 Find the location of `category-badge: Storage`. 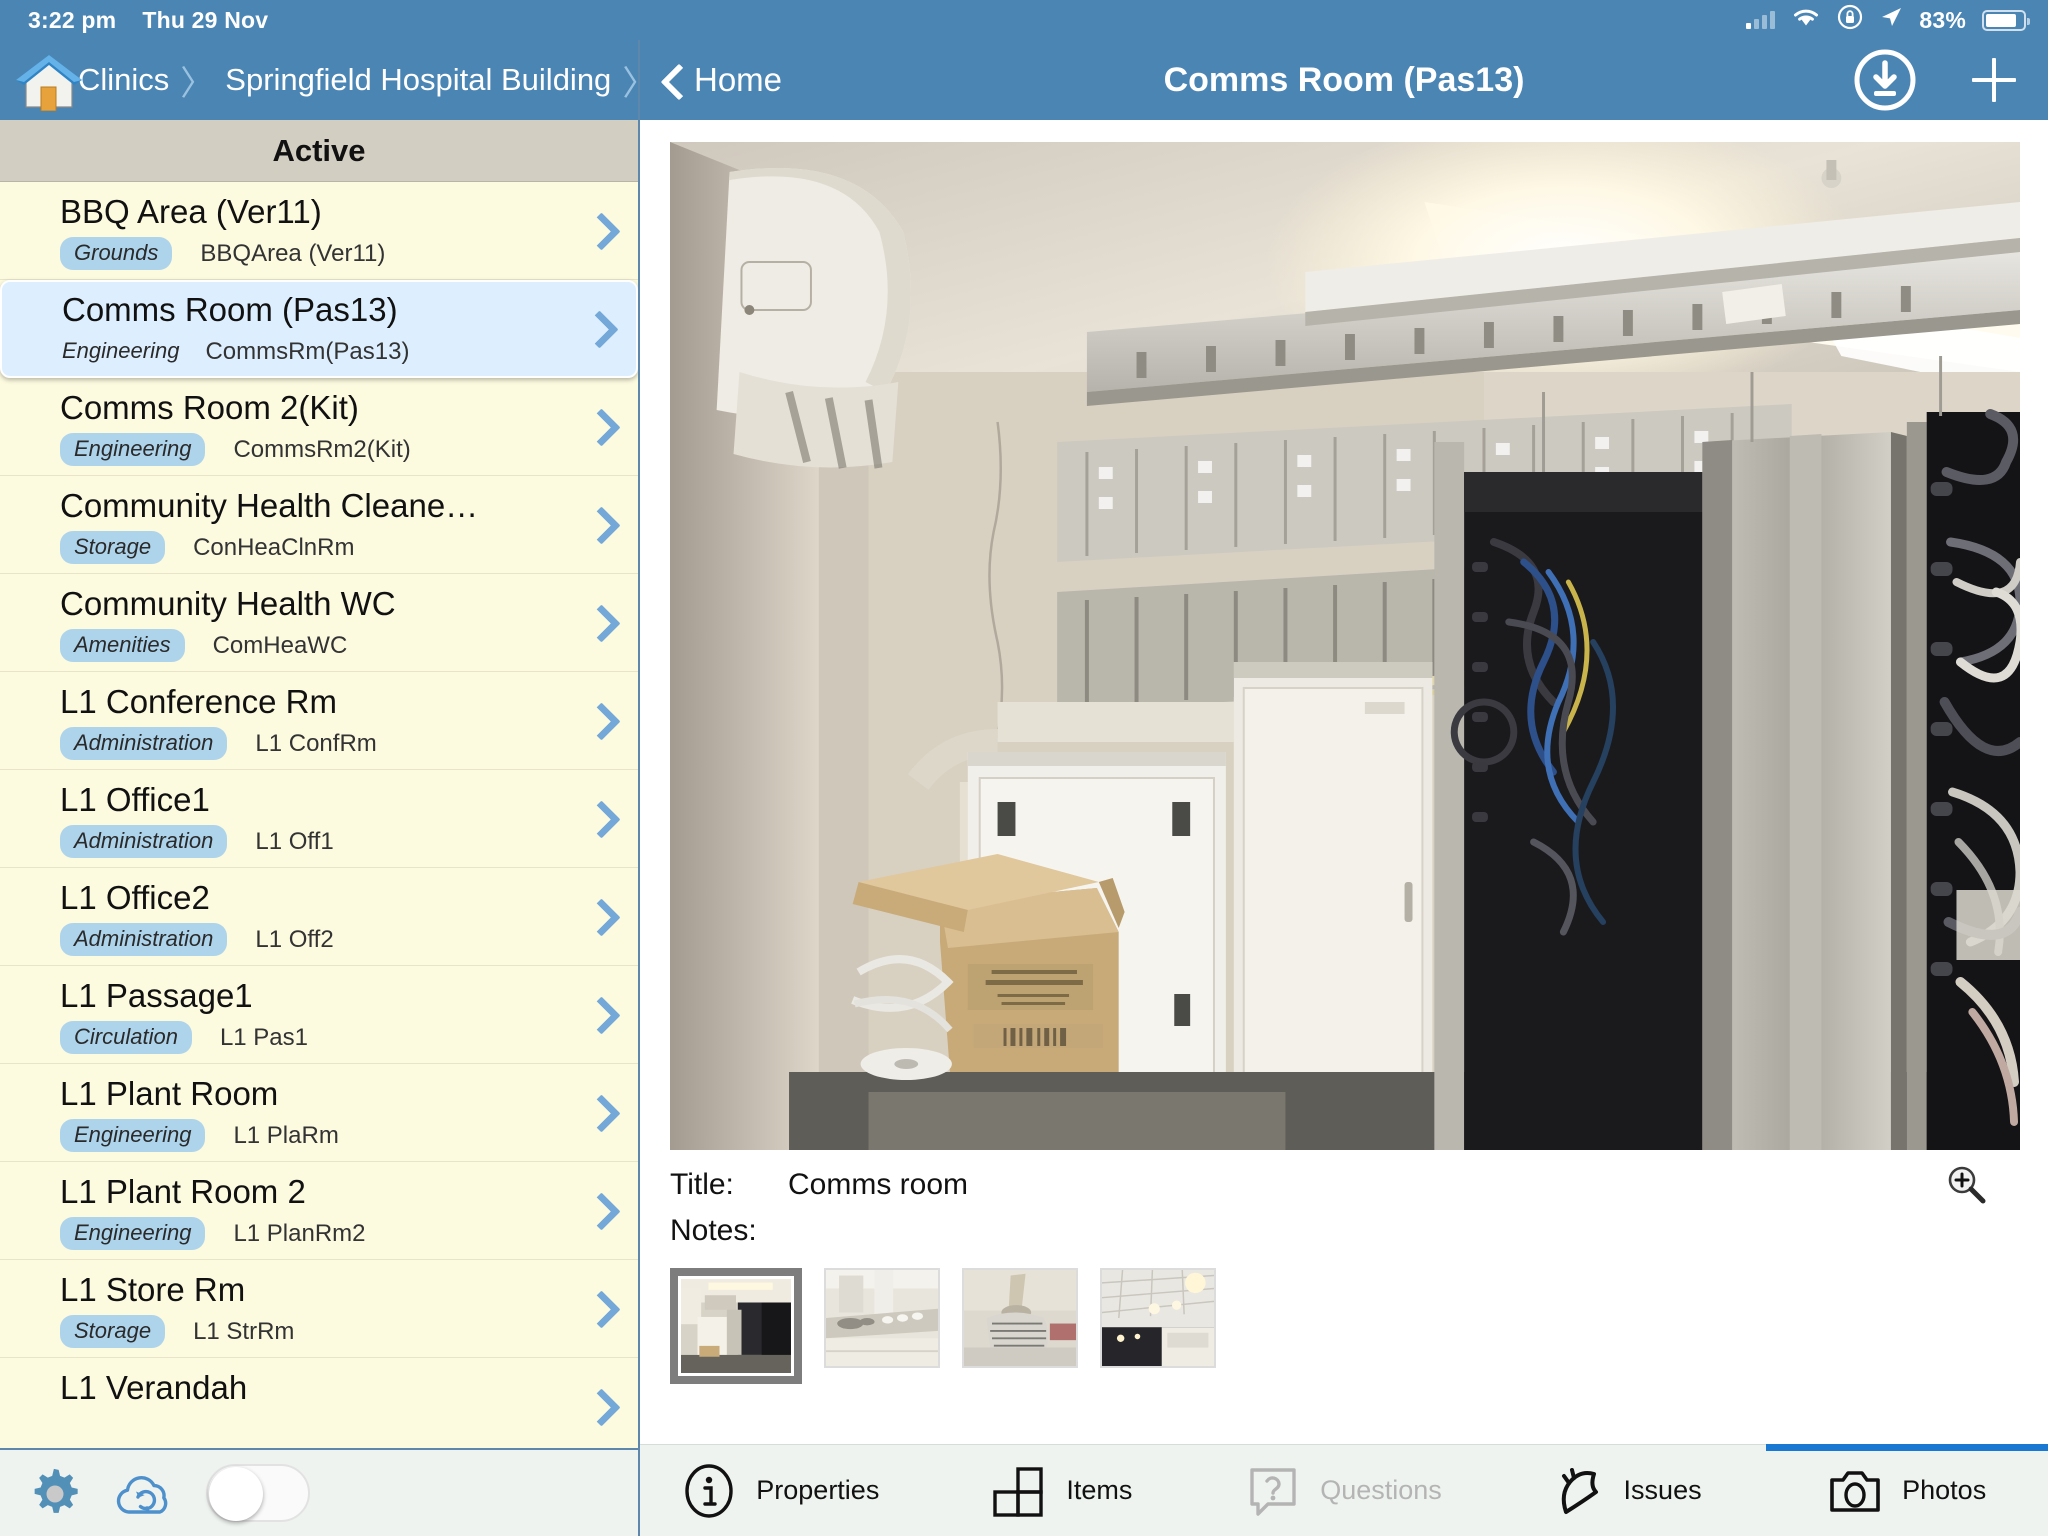

category-badge: Storage is located at coordinates (113, 1331).